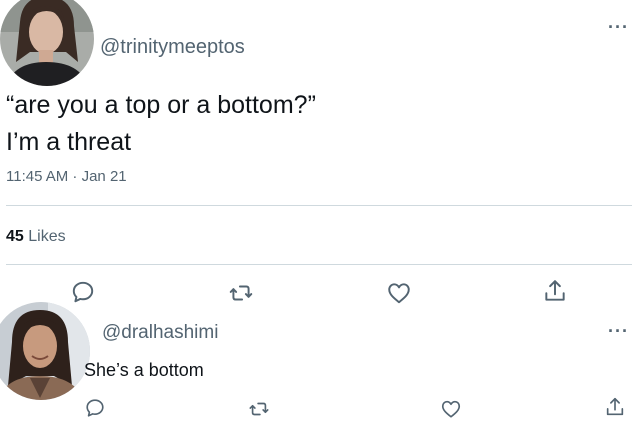 This screenshot has height=422, width=640. Describe the element at coordinates (47, 43) in the screenshot. I see `author-avatar` at that location.